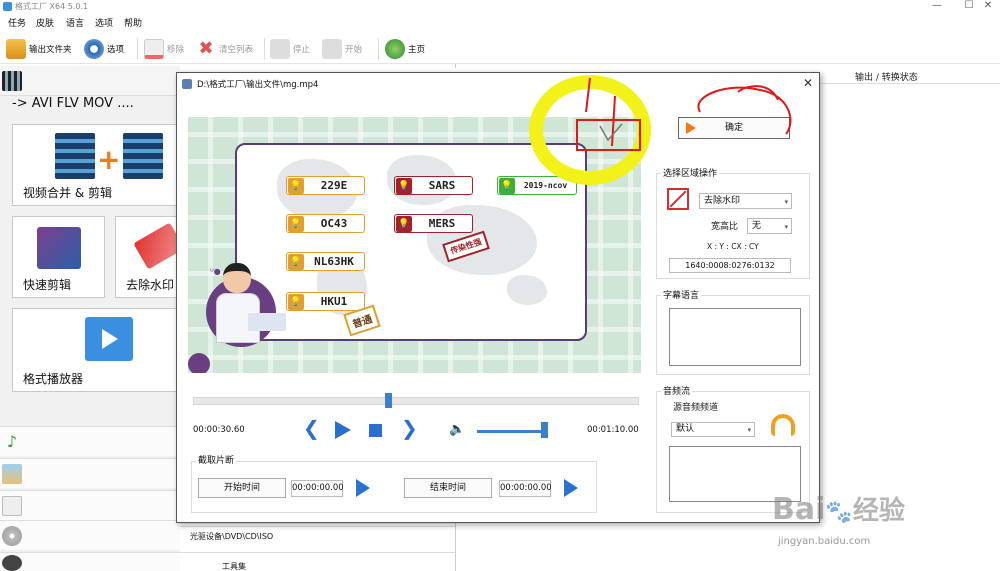 The image size is (1000, 571). I want to click on home-button: 主页, so click(405, 49).